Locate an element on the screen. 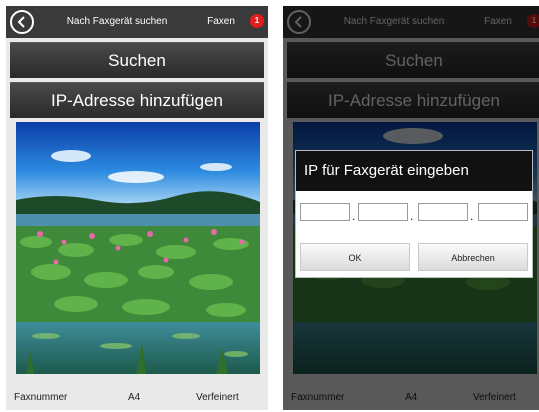 This screenshot has width=539, height=412. topbar-title: Nach Faxgerät suchen is located at coordinates (117, 21).